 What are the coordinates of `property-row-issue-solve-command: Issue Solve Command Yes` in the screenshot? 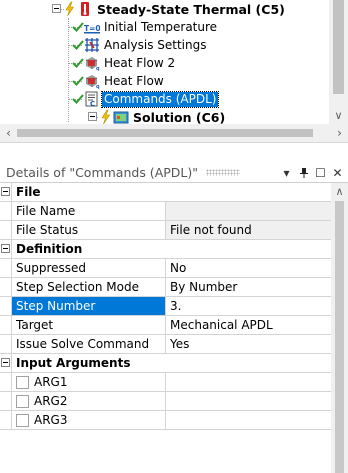 It's located at (165, 344).